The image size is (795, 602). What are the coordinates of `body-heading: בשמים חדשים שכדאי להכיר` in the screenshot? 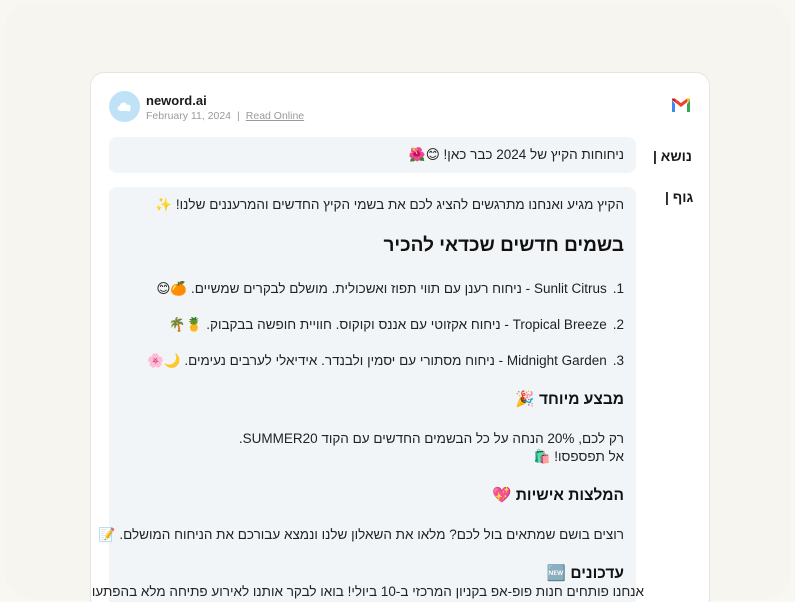 It's located at (503, 245).